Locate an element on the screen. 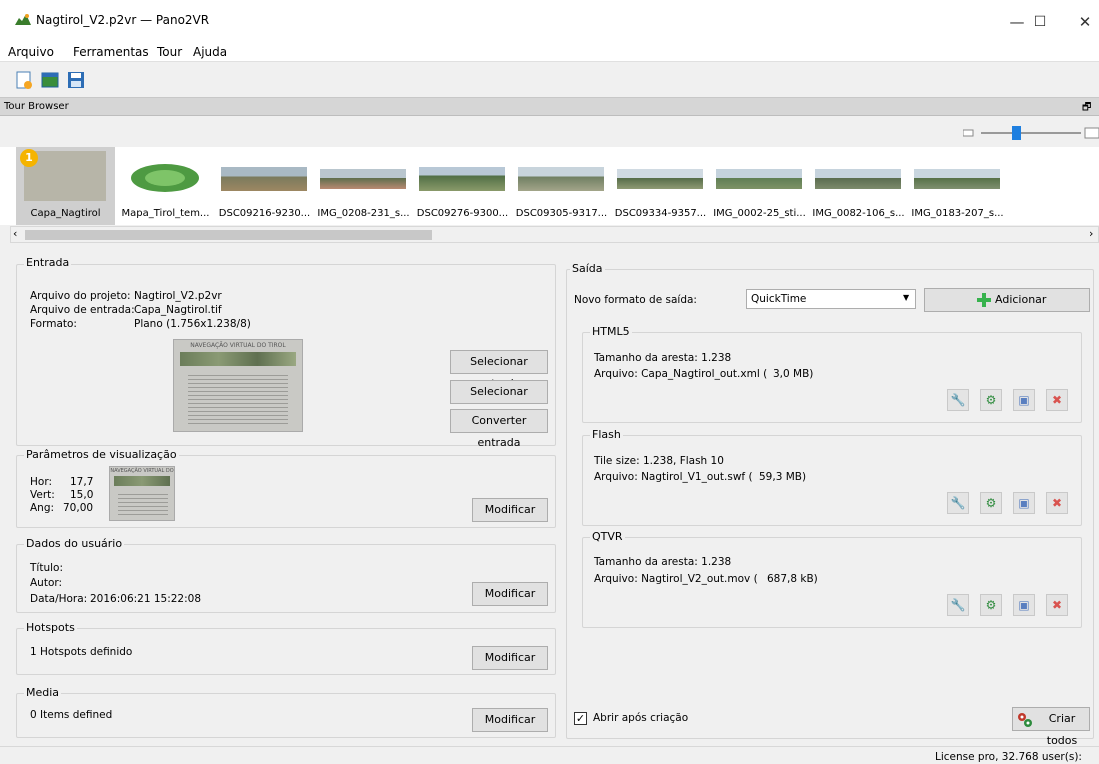  thumbnail-capa-nagtirol: 1 Capa_Nagtirol is located at coordinates (65, 186).